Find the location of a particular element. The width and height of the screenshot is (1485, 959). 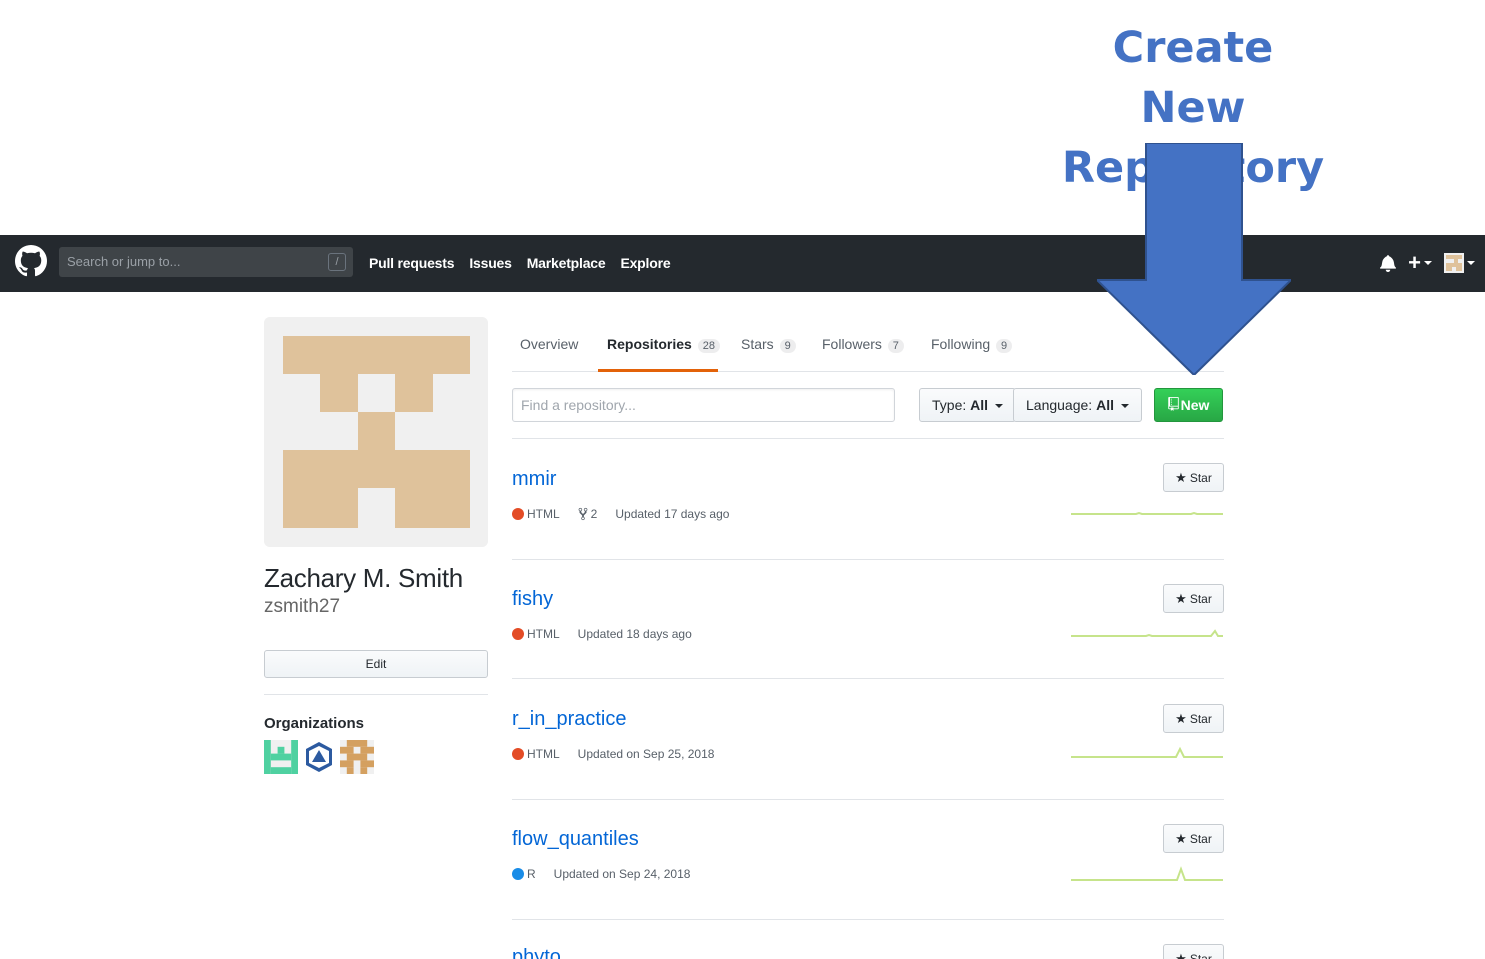

repo-meta: HTML Updated 18 days ago is located at coordinates (602, 634).